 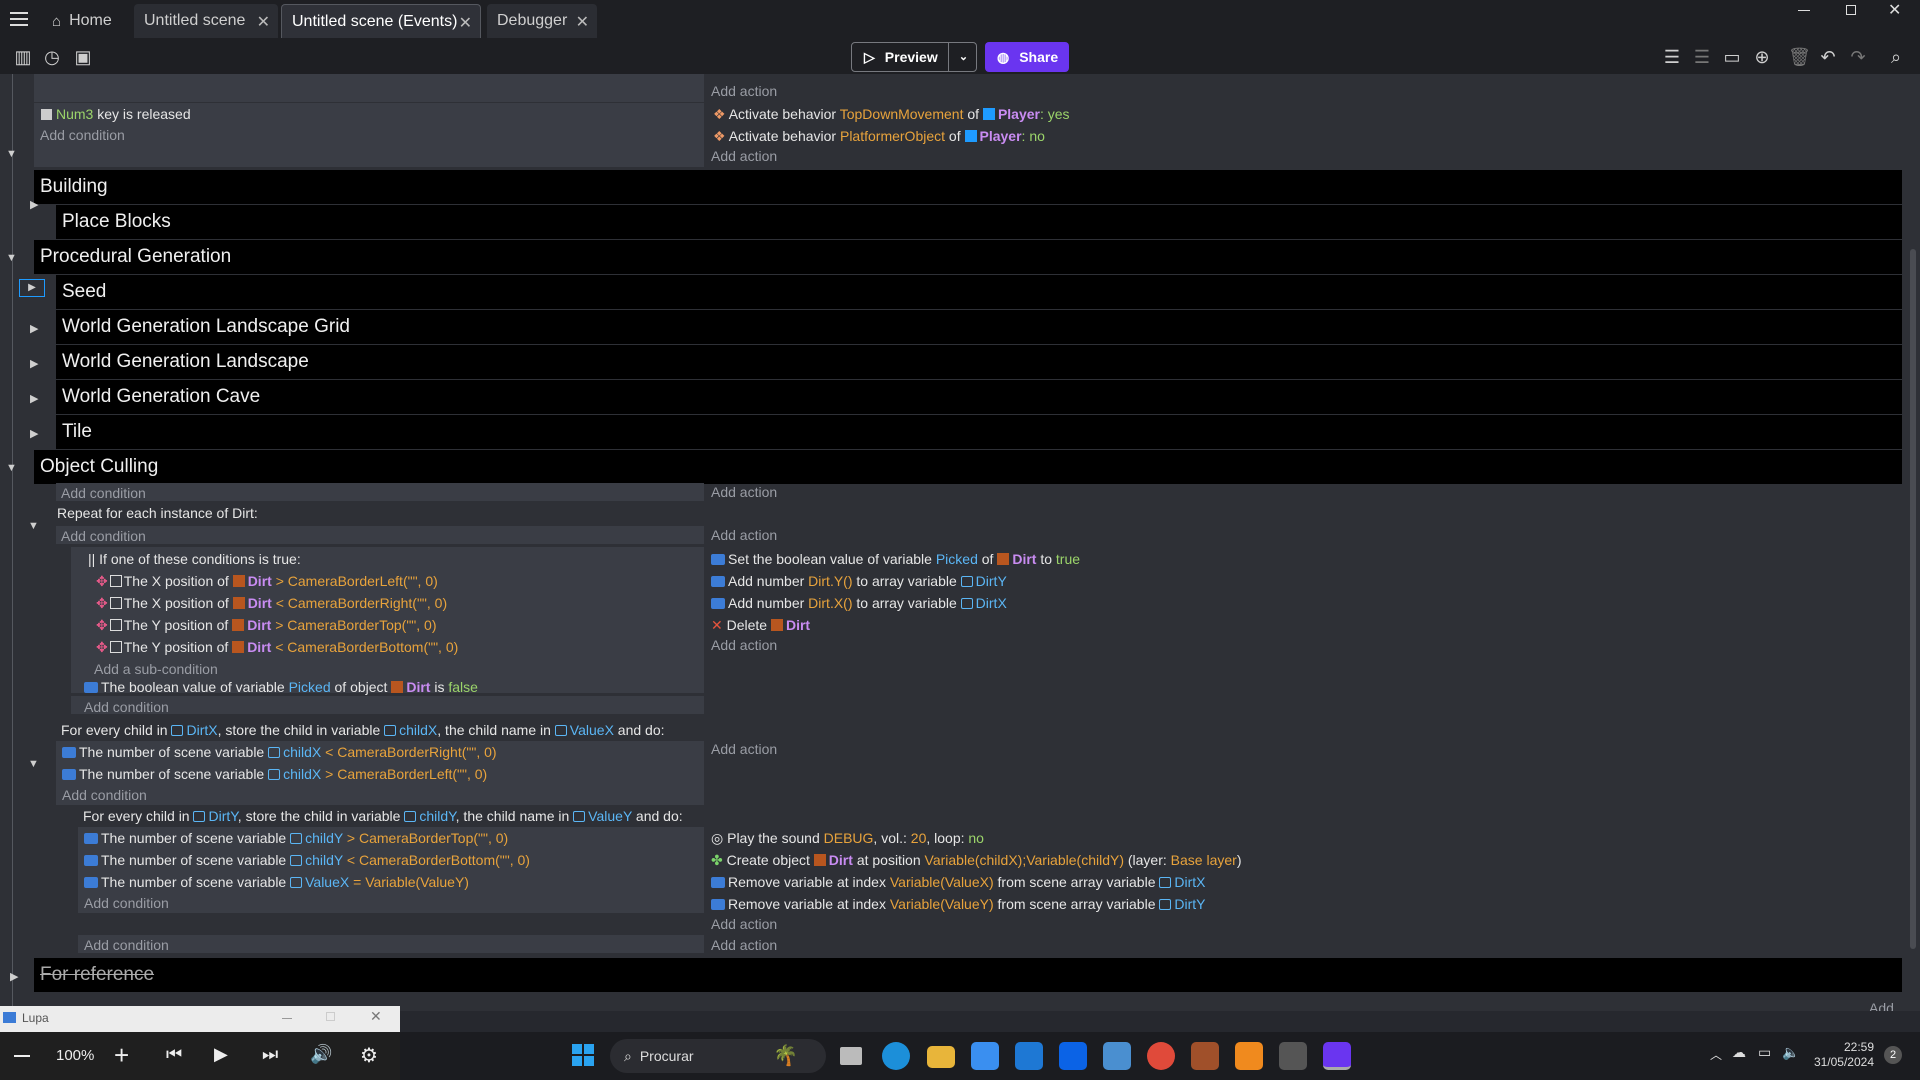 I want to click on action-delete: ✕ Delete Dirt, so click(x=760, y=625).